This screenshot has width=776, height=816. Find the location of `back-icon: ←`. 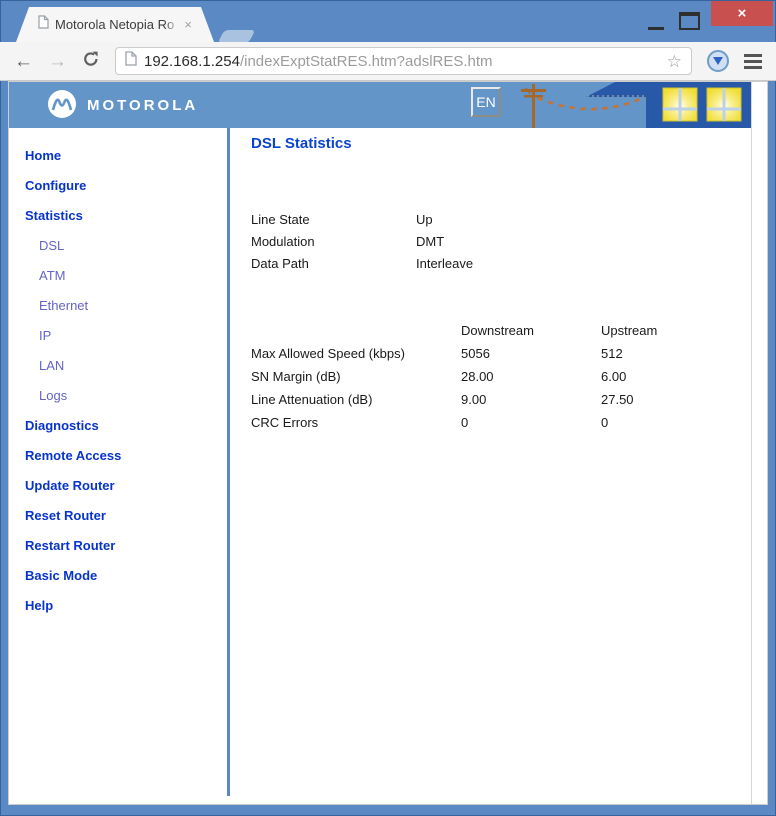

back-icon: ← is located at coordinates (23, 61).